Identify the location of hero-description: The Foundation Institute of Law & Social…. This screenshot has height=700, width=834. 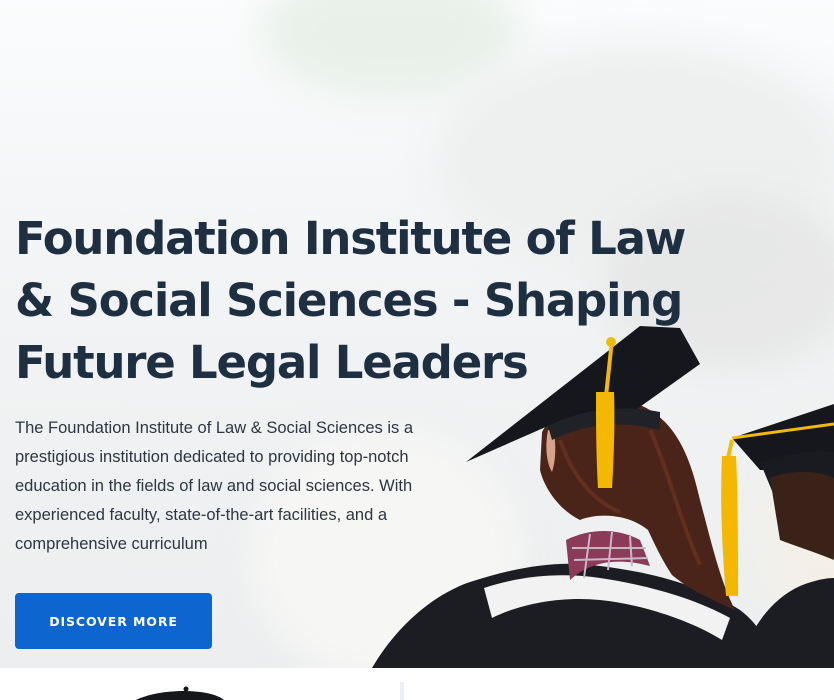
(214, 486).